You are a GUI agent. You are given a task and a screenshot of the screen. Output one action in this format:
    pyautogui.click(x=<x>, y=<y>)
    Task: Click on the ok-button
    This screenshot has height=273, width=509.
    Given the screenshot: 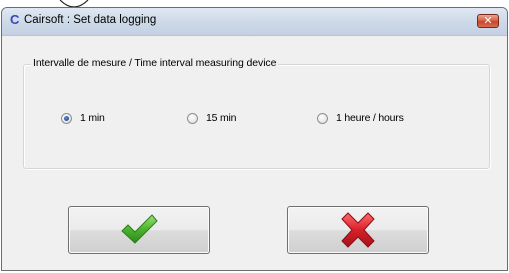 What is the action you would take?
    pyautogui.click(x=139, y=230)
    